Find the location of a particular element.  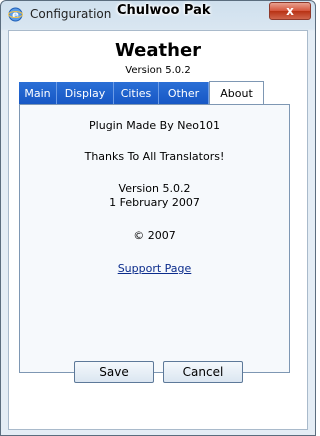

tab-main: Main is located at coordinates (38, 93).